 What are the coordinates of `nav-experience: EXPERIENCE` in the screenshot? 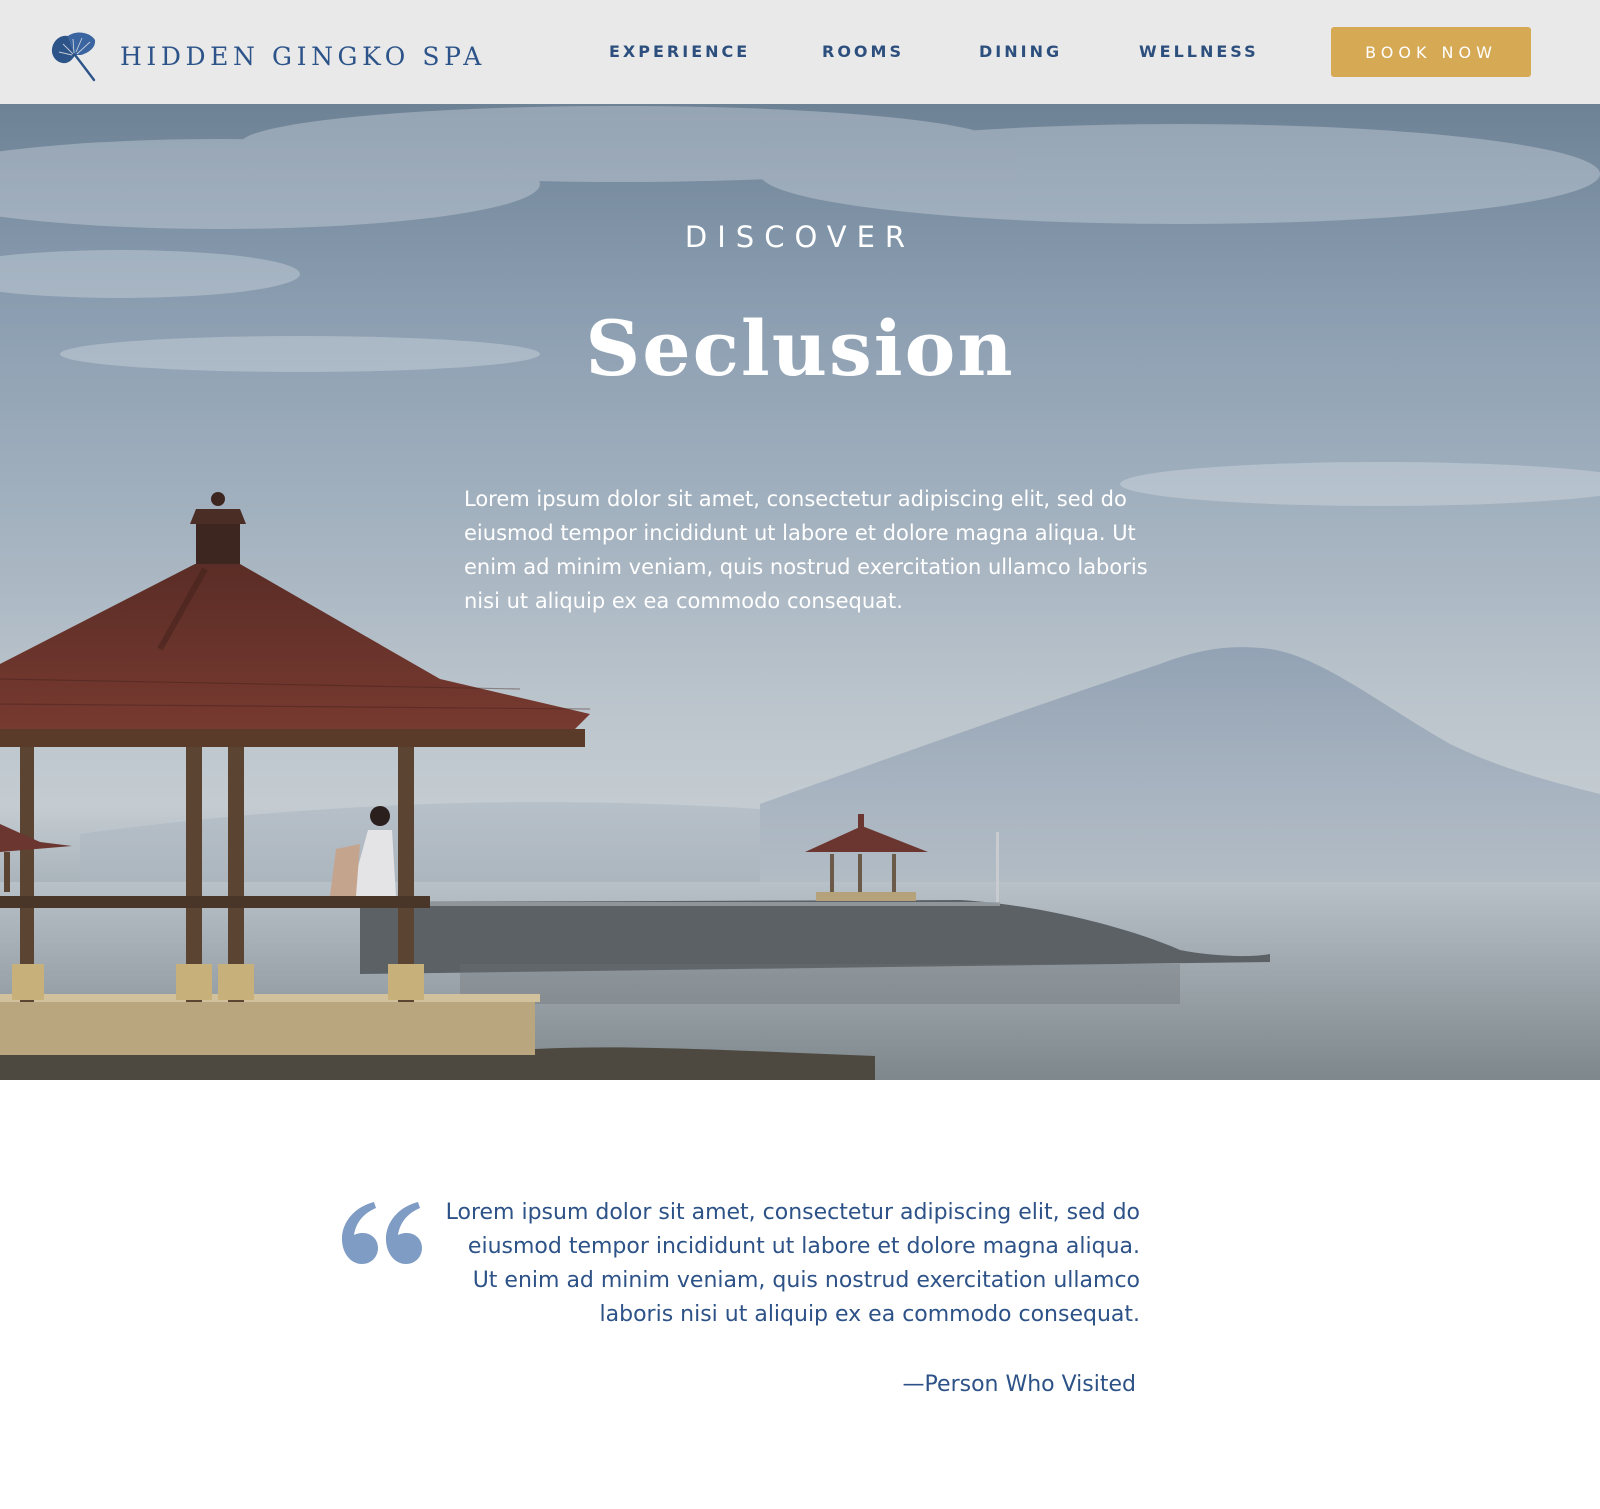 It's located at (679, 52).